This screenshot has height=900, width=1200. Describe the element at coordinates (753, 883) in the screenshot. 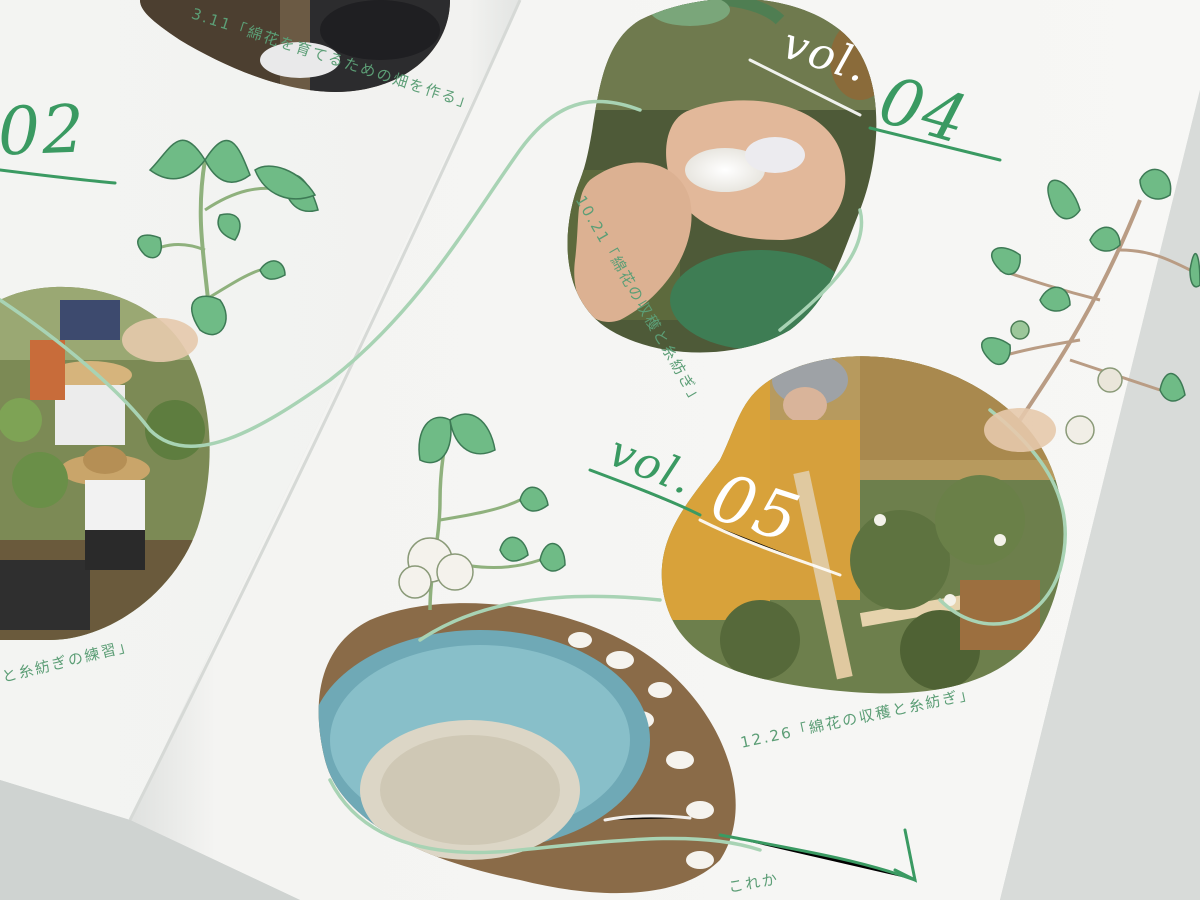

I see `caption-bottom-partial: これか` at that location.